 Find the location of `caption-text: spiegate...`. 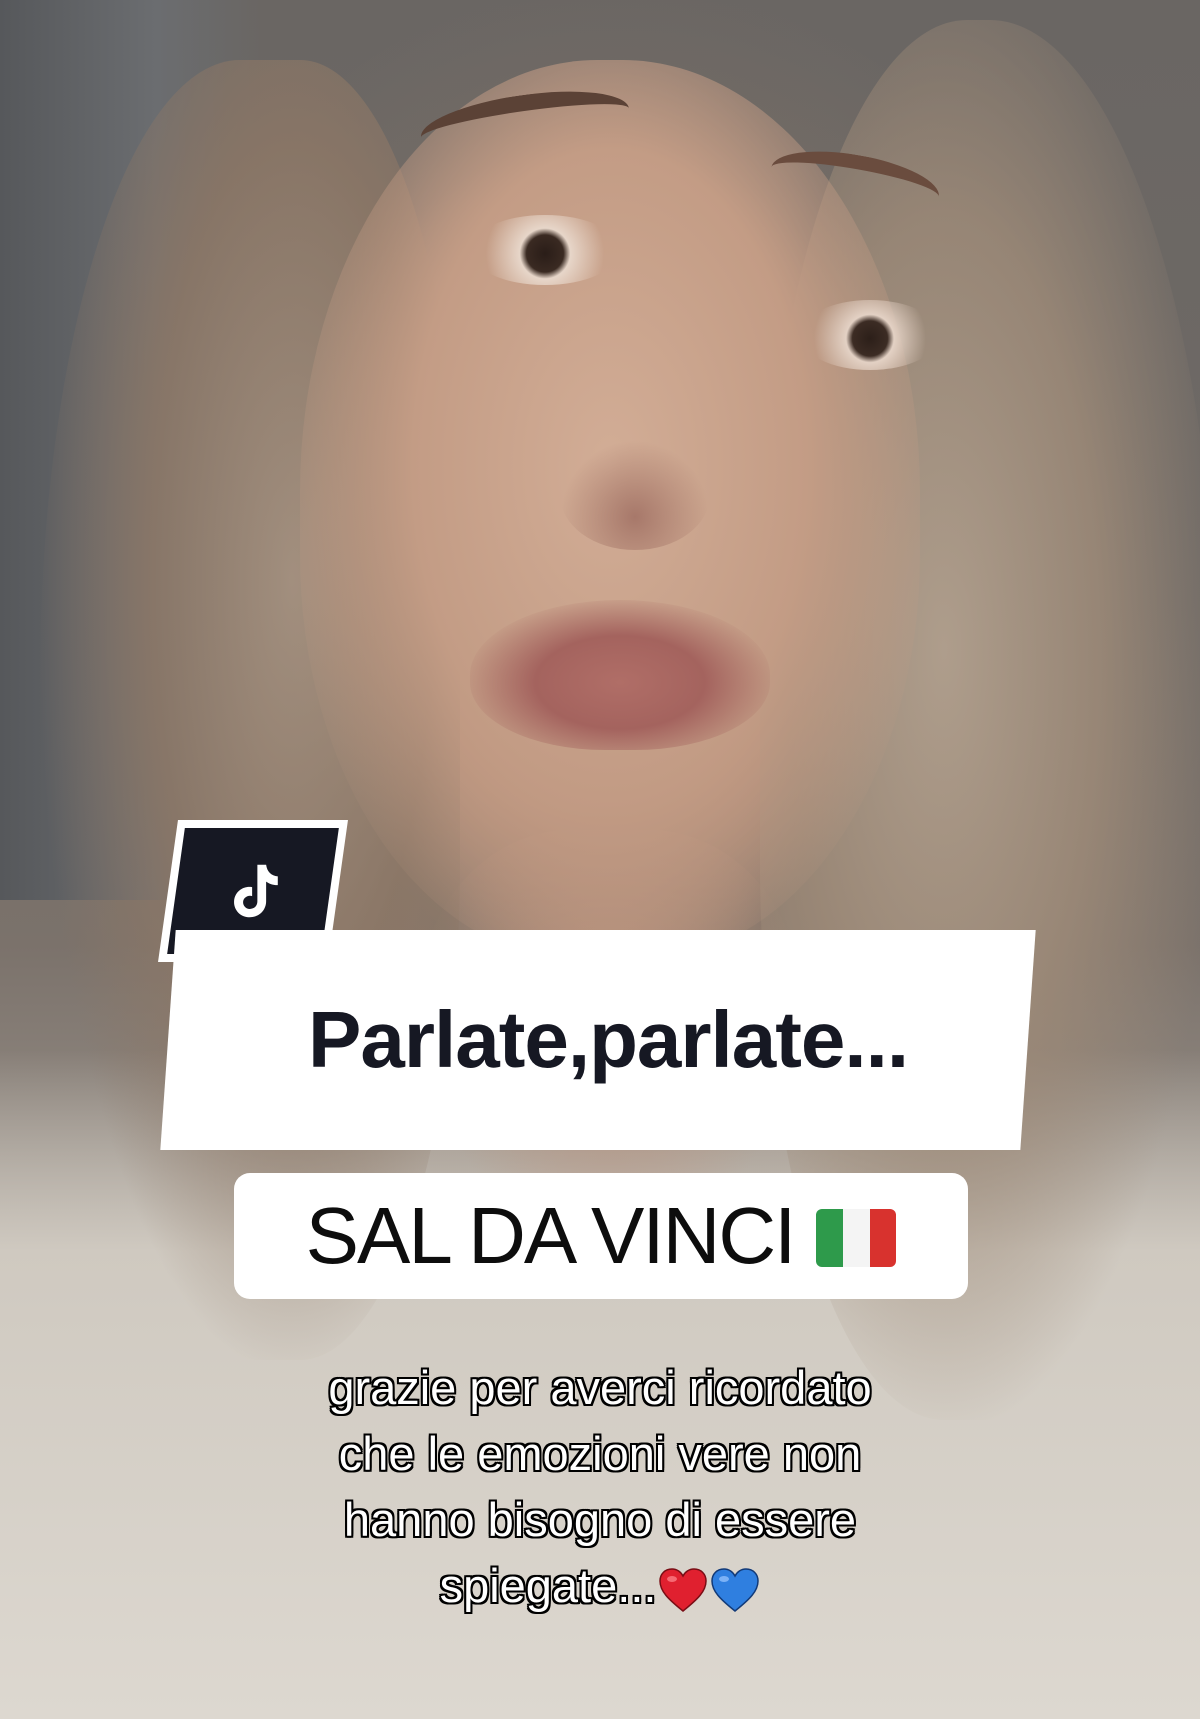

caption-text: spiegate... is located at coordinates (548, 1585).